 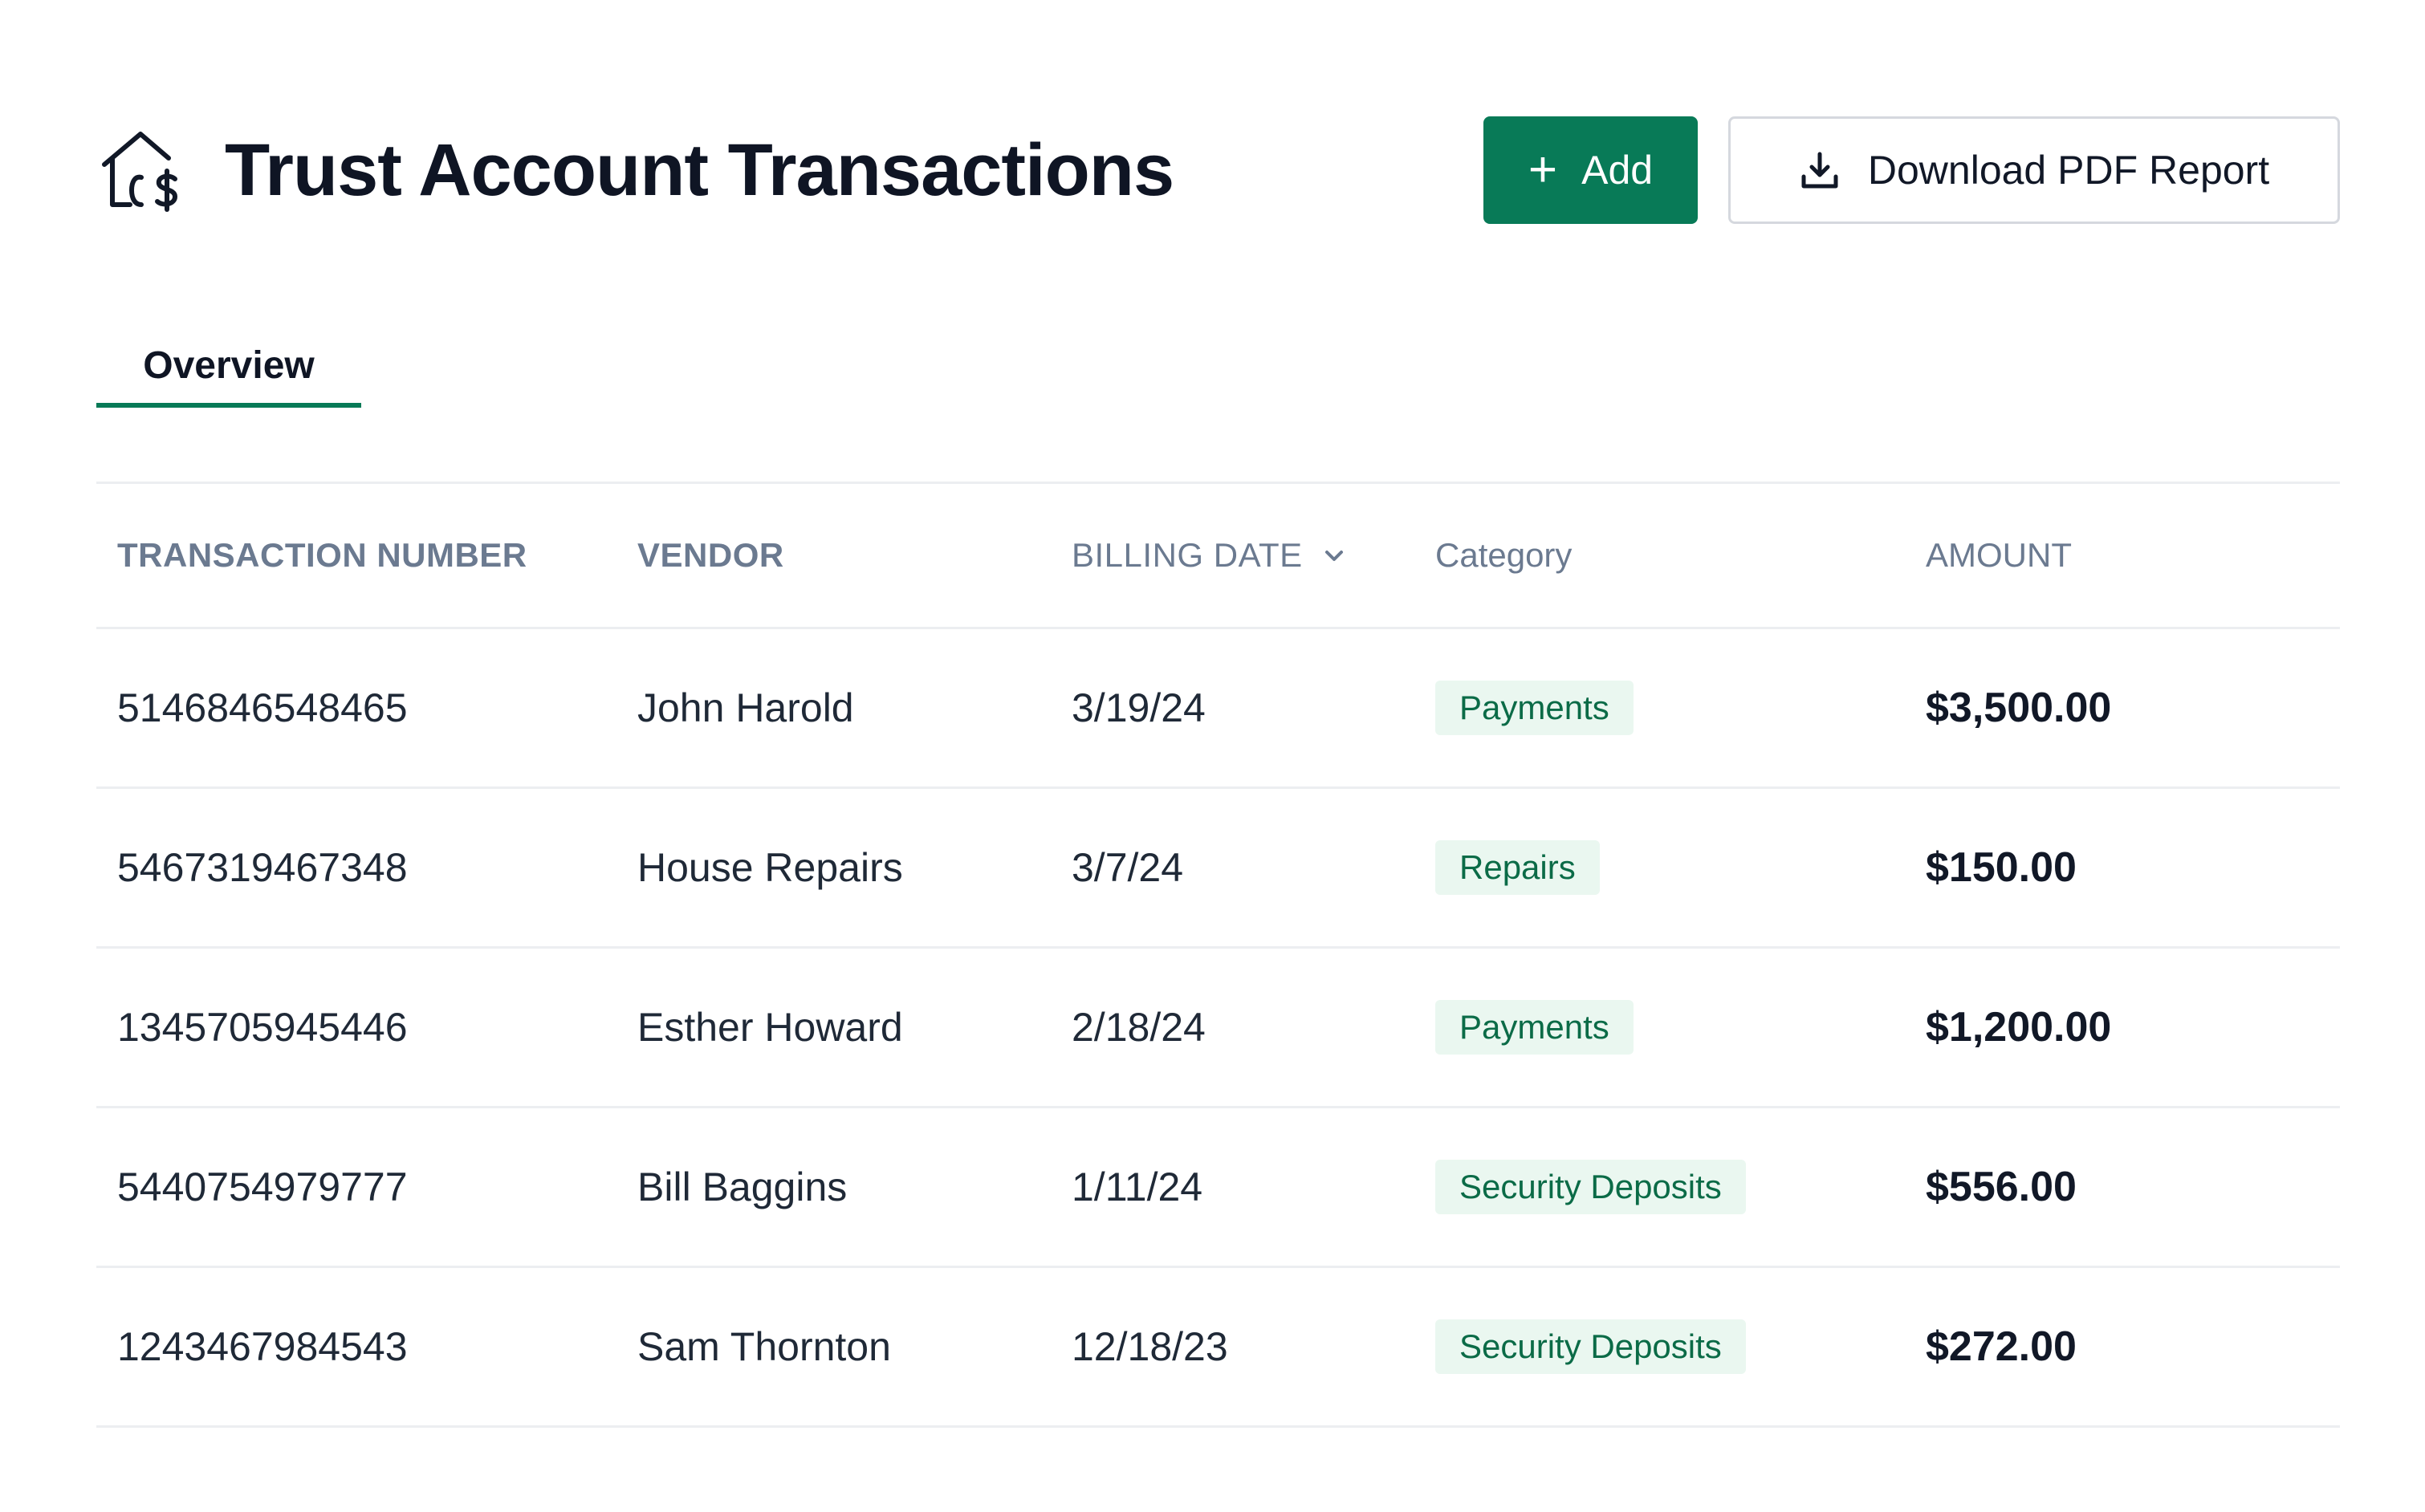 What do you see at coordinates (140, 170) in the screenshot?
I see `house-dollar-icon` at bounding box center [140, 170].